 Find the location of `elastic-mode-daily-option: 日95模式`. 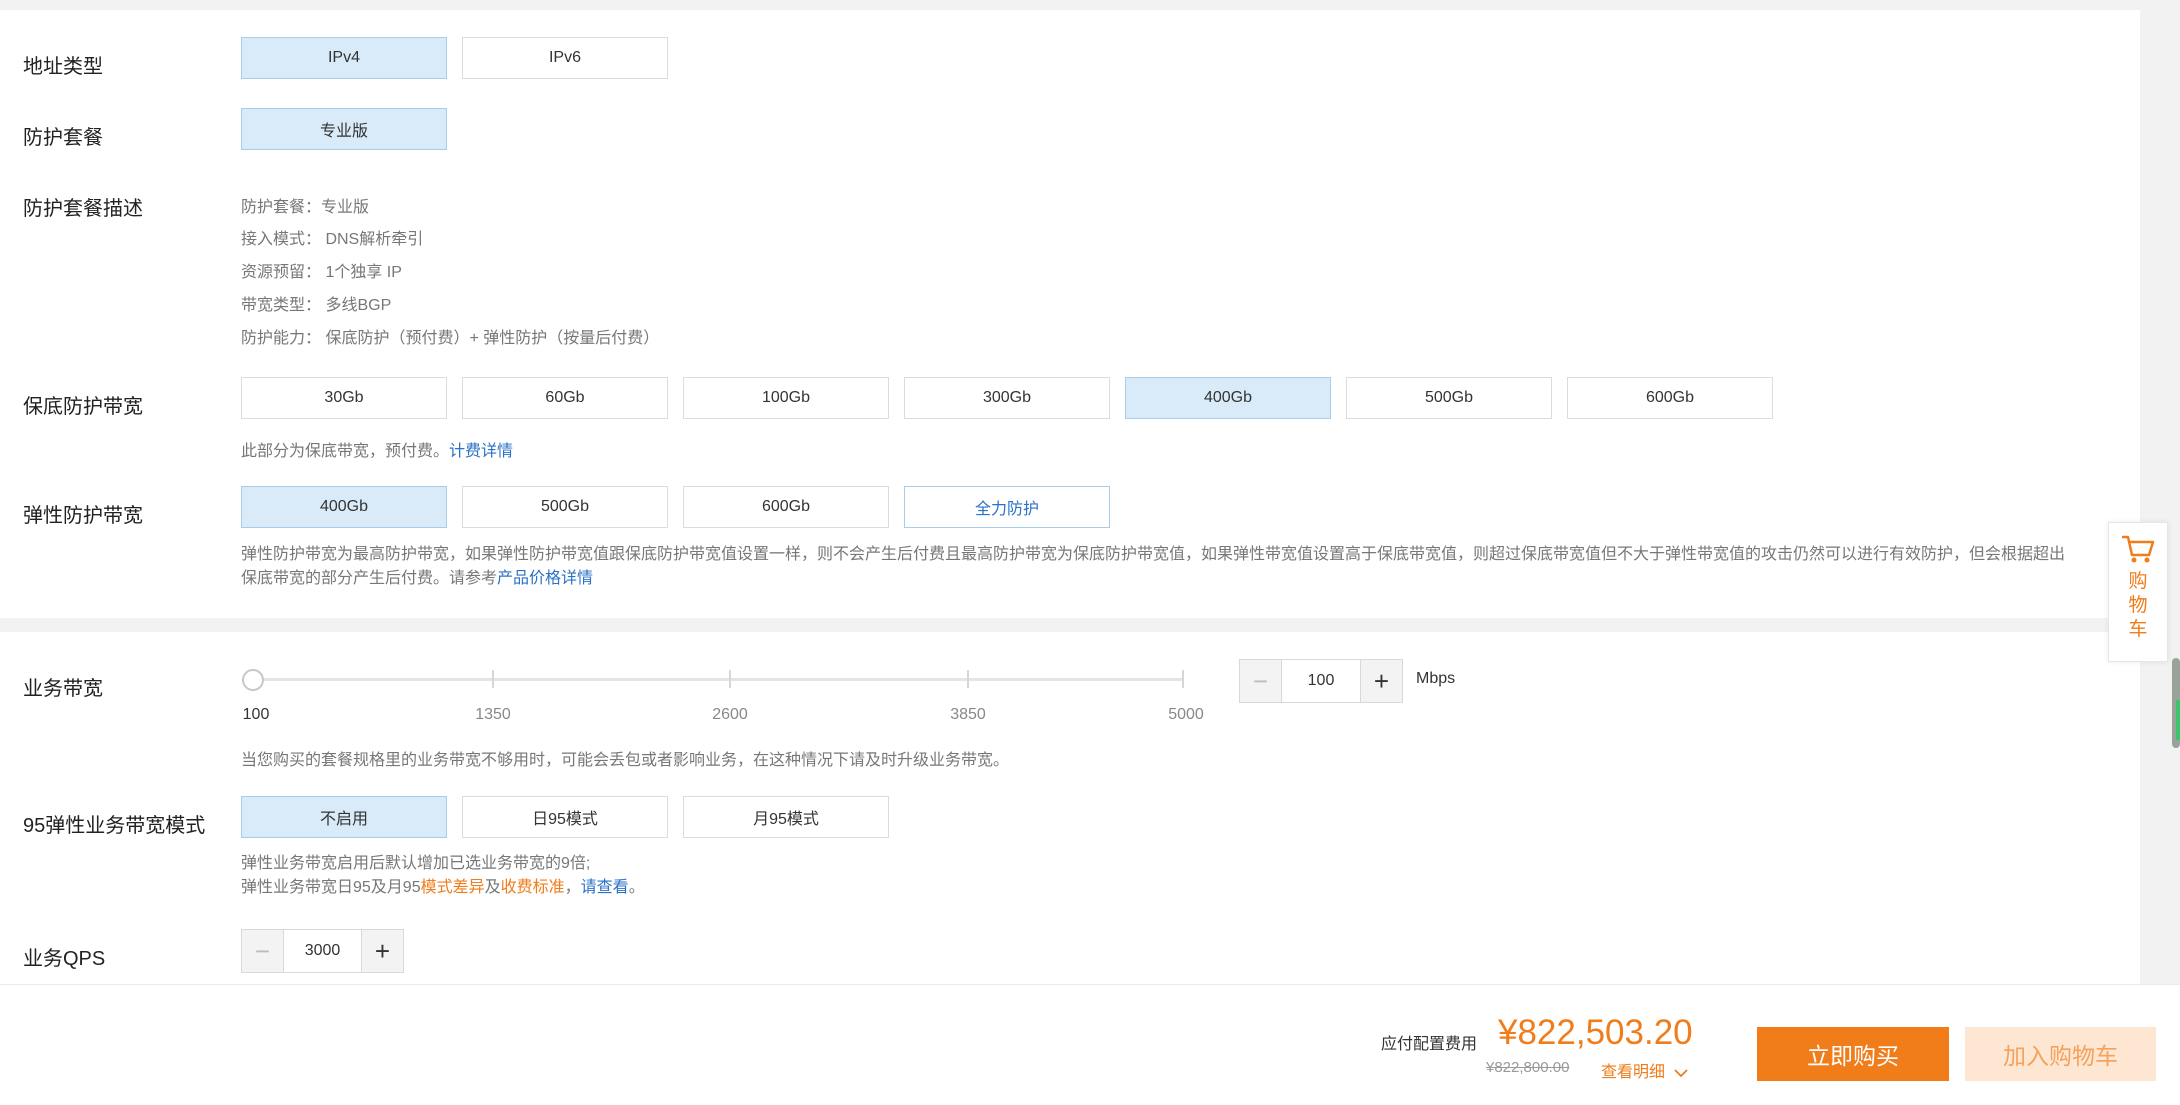

elastic-mode-daily-option: 日95模式 is located at coordinates (565, 817).